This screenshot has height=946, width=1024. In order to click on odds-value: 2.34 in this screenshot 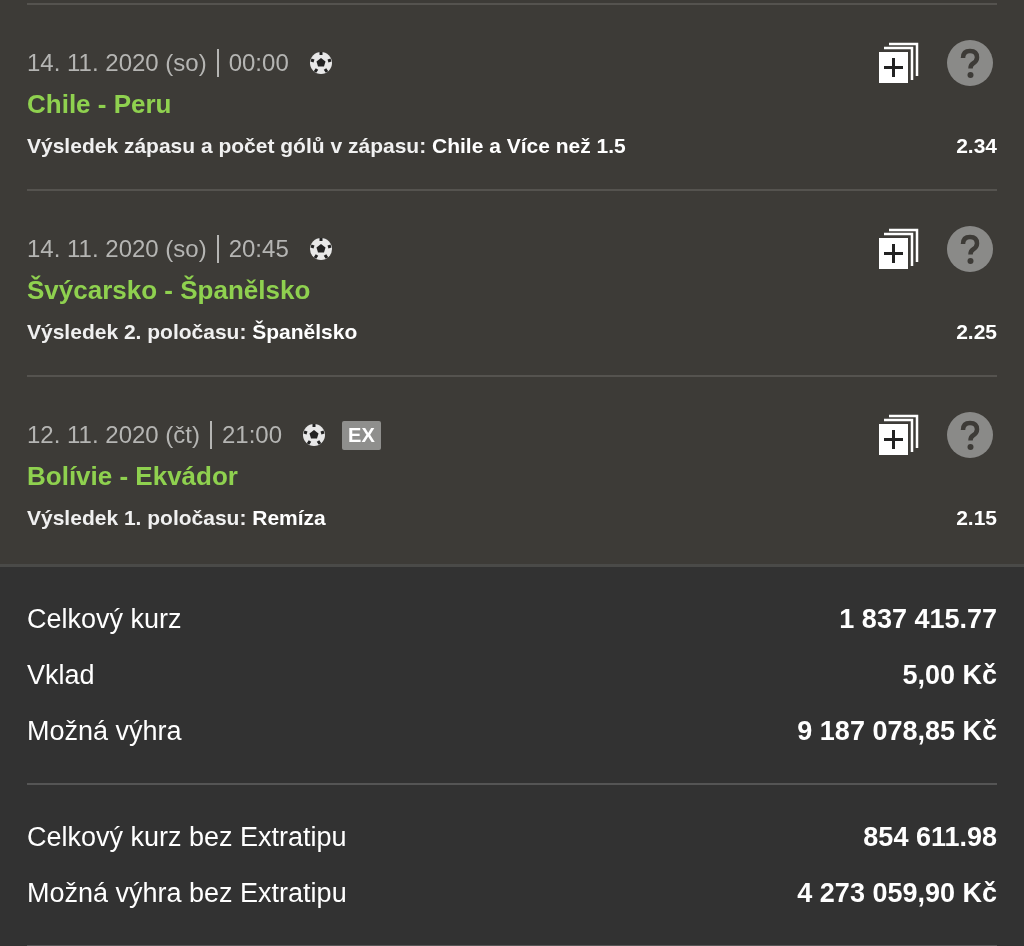, I will do `click(976, 146)`.